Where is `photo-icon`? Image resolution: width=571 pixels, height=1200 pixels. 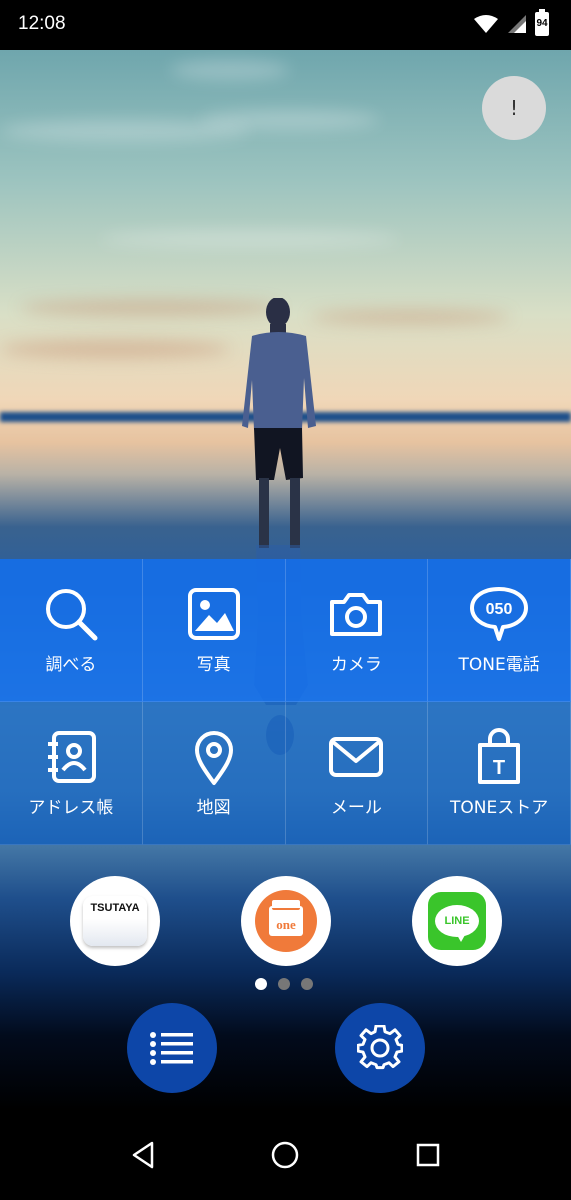
photo-icon is located at coordinates (213, 614).